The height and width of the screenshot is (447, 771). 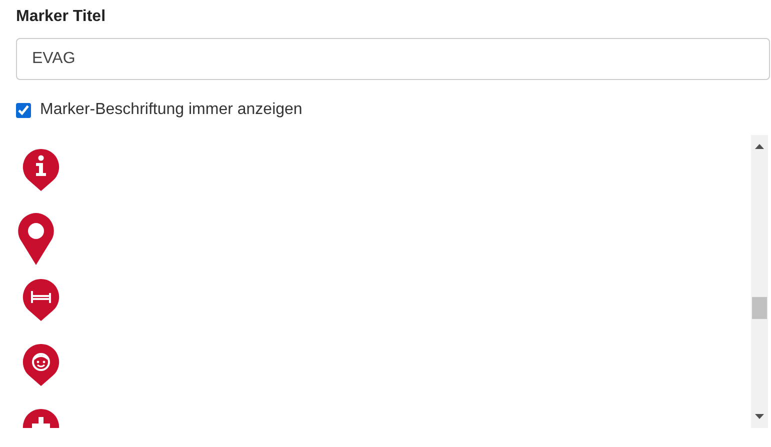 What do you see at coordinates (61, 17) in the screenshot?
I see `field-label: Marker Titel` at bounding box center [61, 17].